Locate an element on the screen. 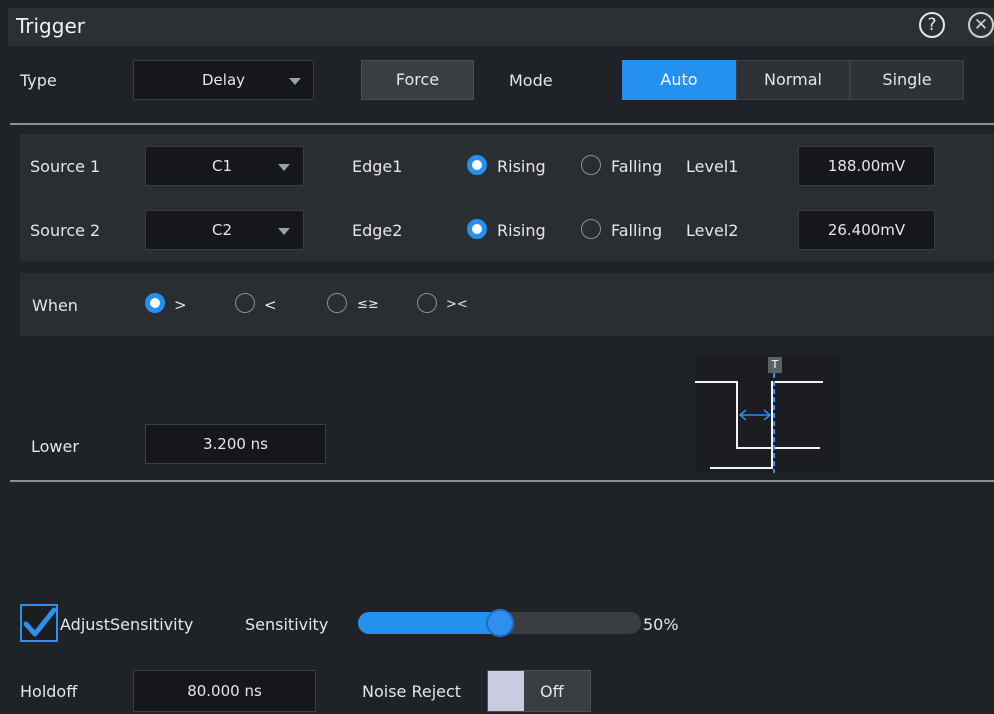  sensitivity-label: Sensitivity is located at coordinates (287, 624).